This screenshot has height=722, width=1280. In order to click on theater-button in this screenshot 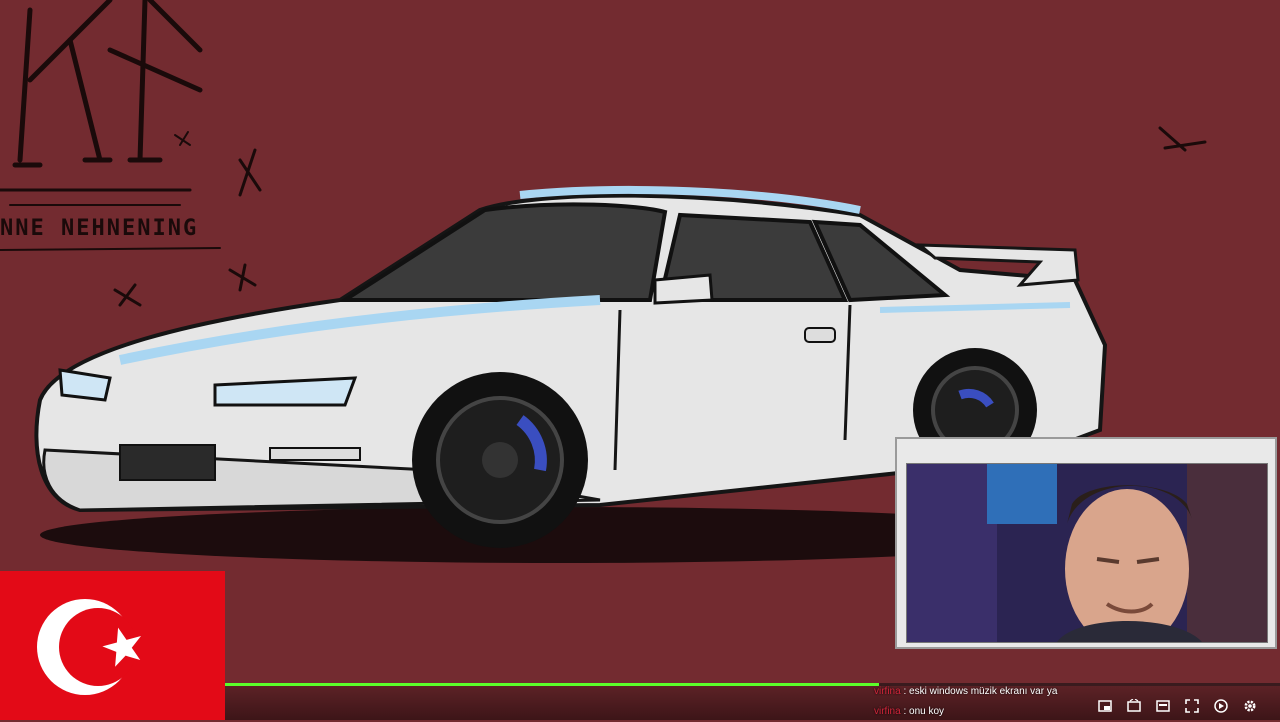, I will do `click(1134, 706)`.